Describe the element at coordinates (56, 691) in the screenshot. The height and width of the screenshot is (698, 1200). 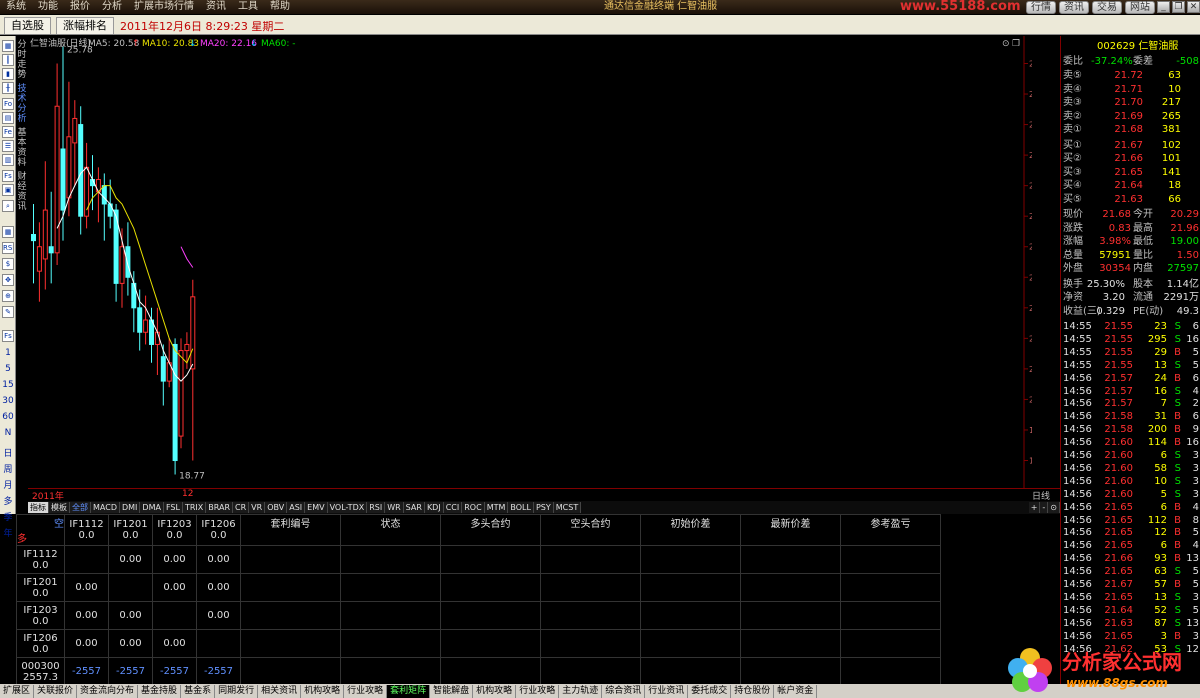
I see `bottom-tab: 关联报价` at that location.